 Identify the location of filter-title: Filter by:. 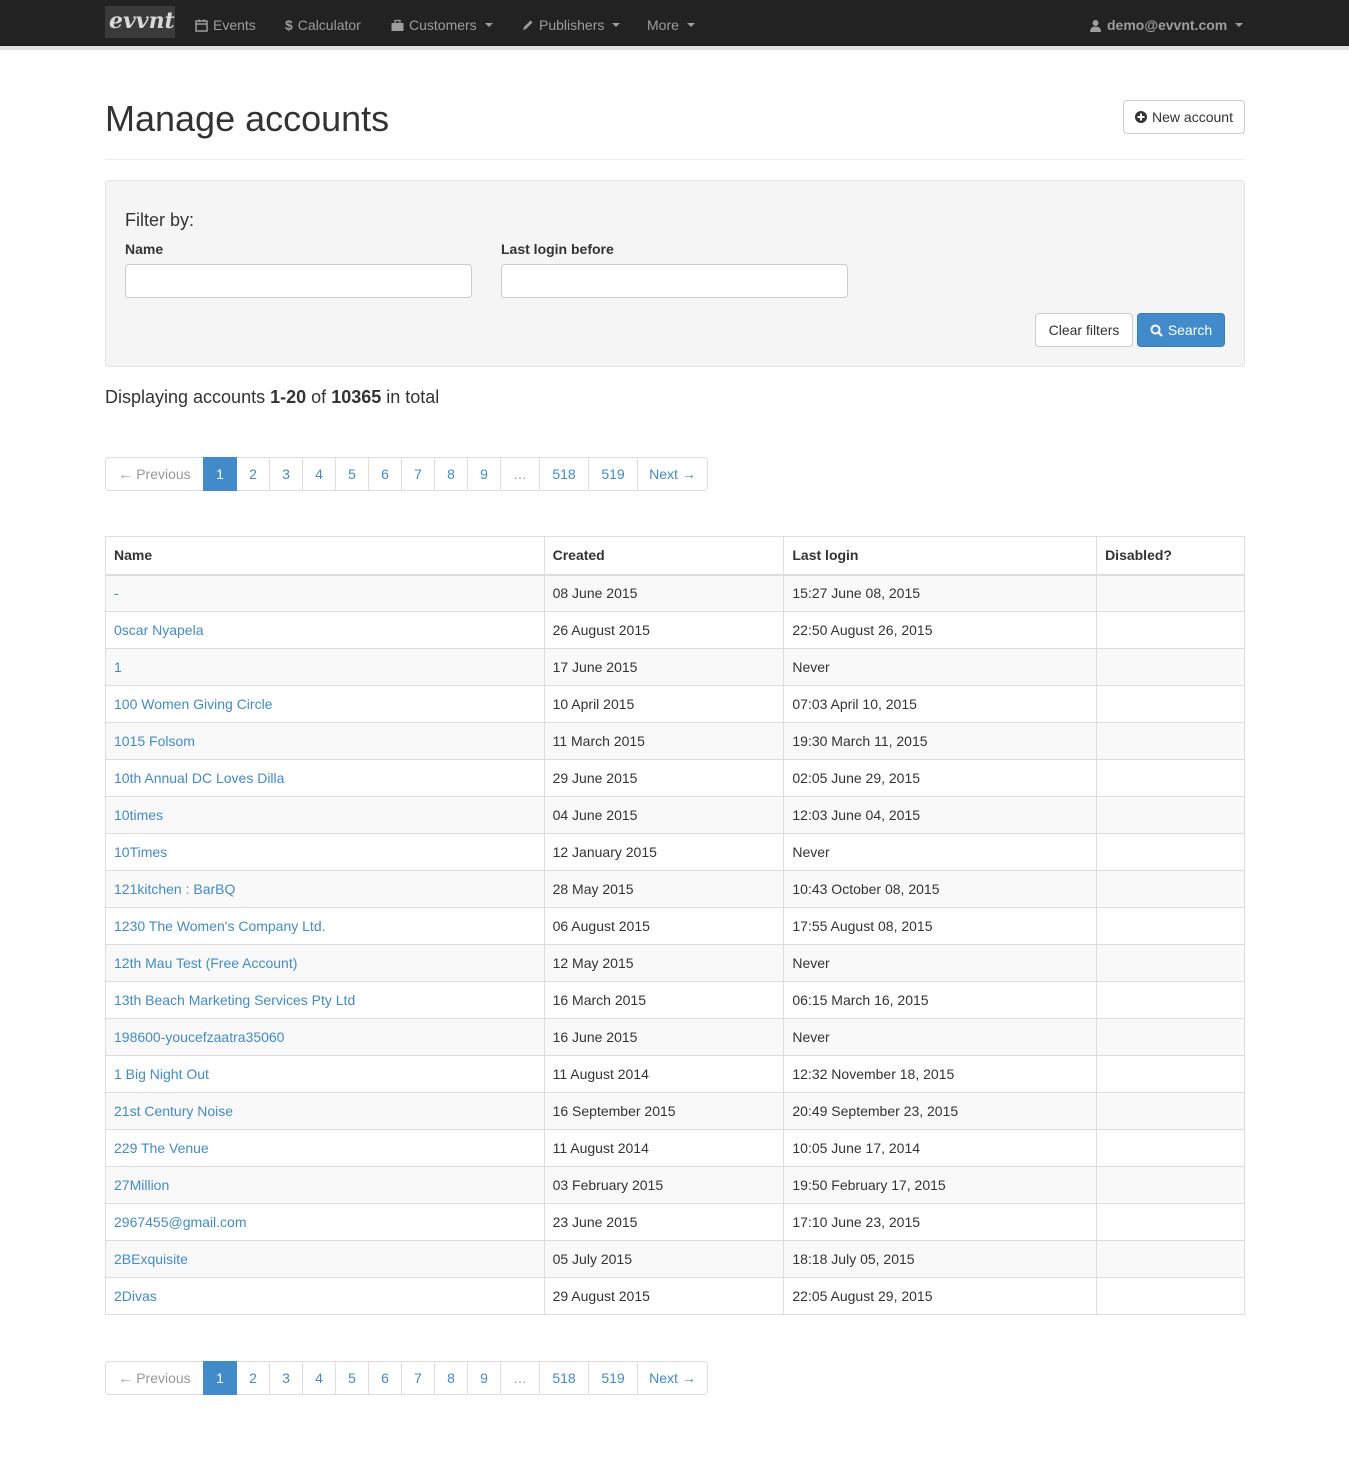
(160, 220).